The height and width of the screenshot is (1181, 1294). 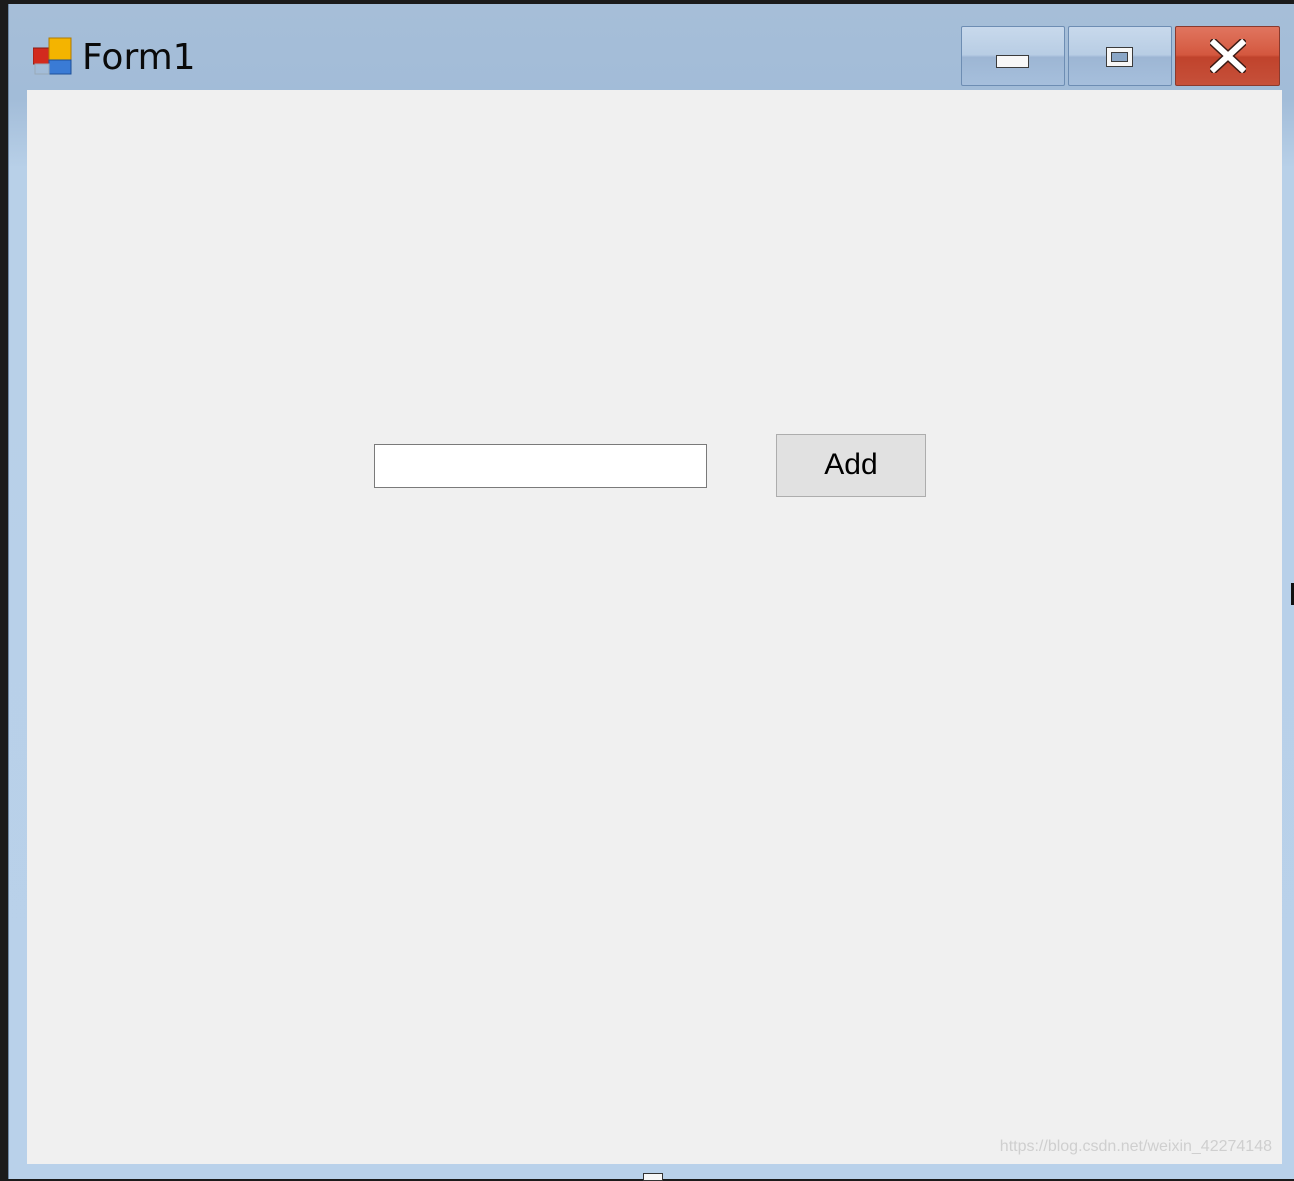 What do you see at coordinates (52, 56) in the screenshot?
I see `app-icon` at bounding box center [52, 56].